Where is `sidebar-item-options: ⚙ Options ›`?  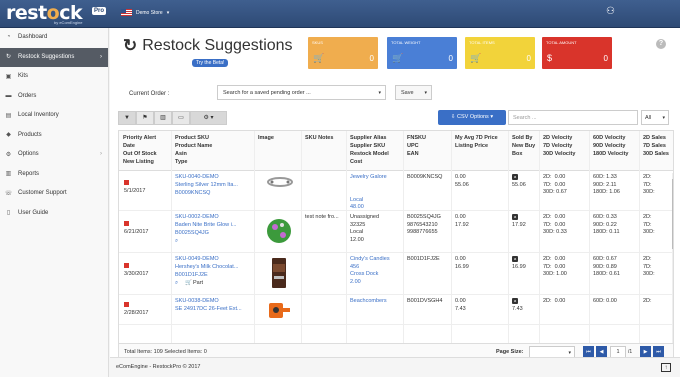
sidebar-item-options: ⚙ Options › is located at coordinates (54, 155).